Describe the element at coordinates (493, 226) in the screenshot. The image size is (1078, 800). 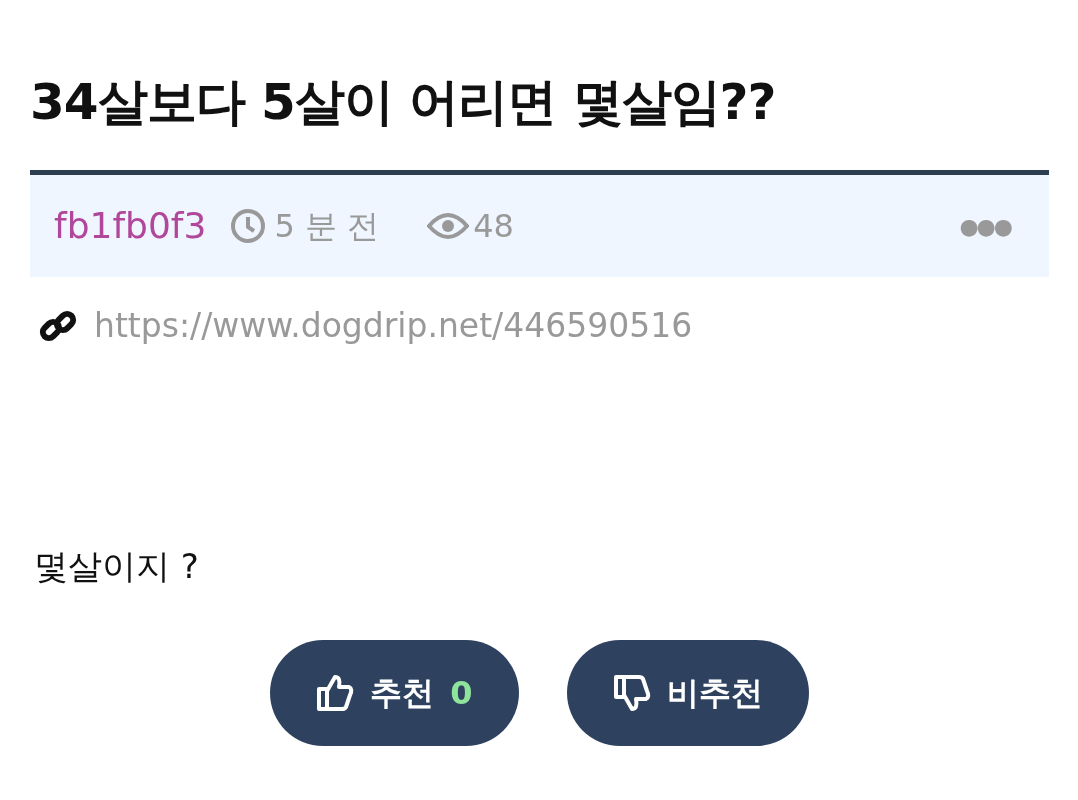
I see `view-count: 48` at that location.